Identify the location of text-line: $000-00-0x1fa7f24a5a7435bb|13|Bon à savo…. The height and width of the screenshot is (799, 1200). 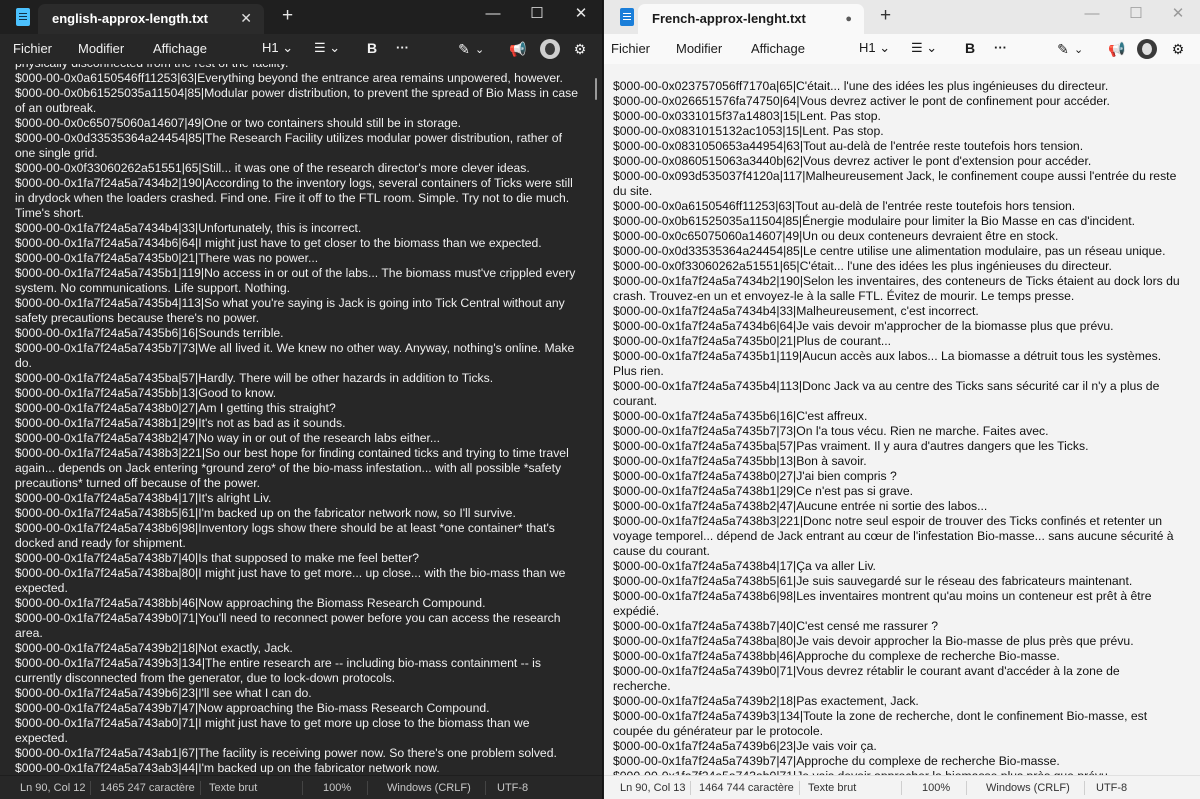
(740, 461).